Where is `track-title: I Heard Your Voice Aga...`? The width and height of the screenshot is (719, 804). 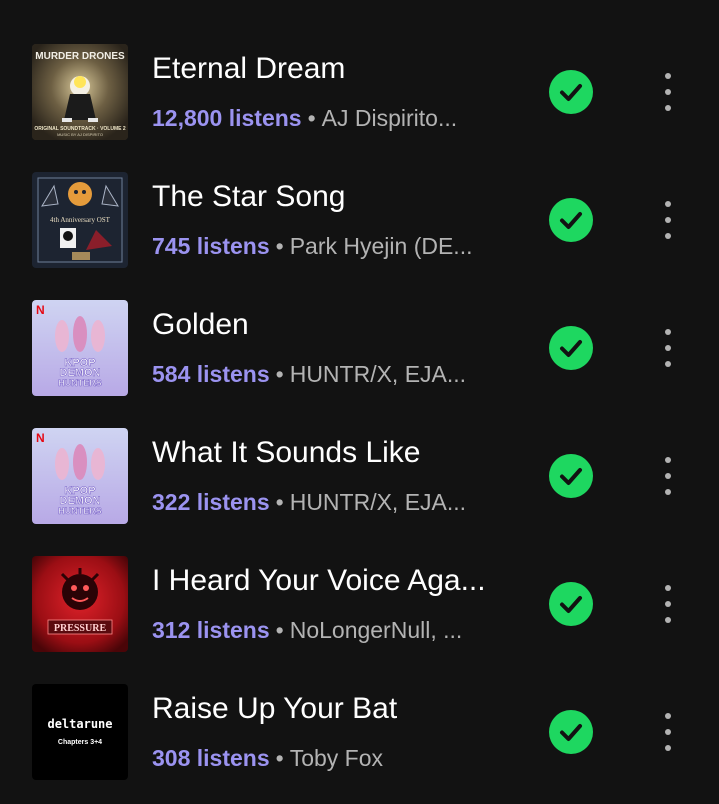 track-title: I Heard Your Voice Aga... is located at coordinates (332, 581).